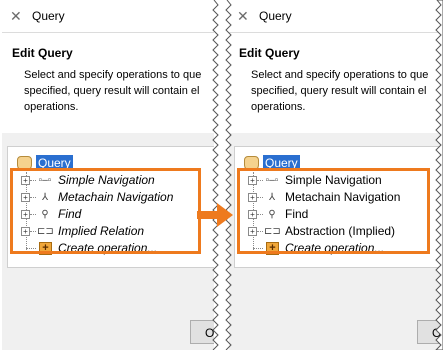 This screenshot has width=443, height=350. What do you see at coordinates (222, 175) in the screenshot?
I see `torn-edge-divider` at bounding box center [222, 175].